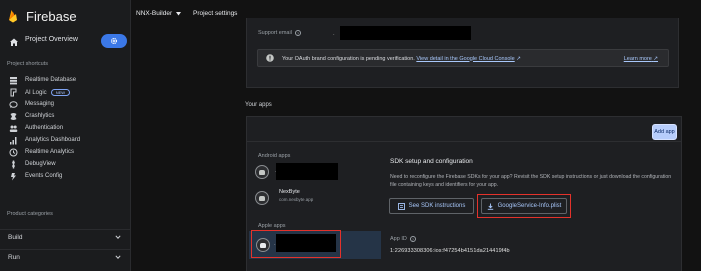 This screenshot has width=701, height=271. What do you see at coordinates (296, 199) in the screenshot?
I see `app-package-id: com.nexbyte.app` at bounding box center [296, 199].